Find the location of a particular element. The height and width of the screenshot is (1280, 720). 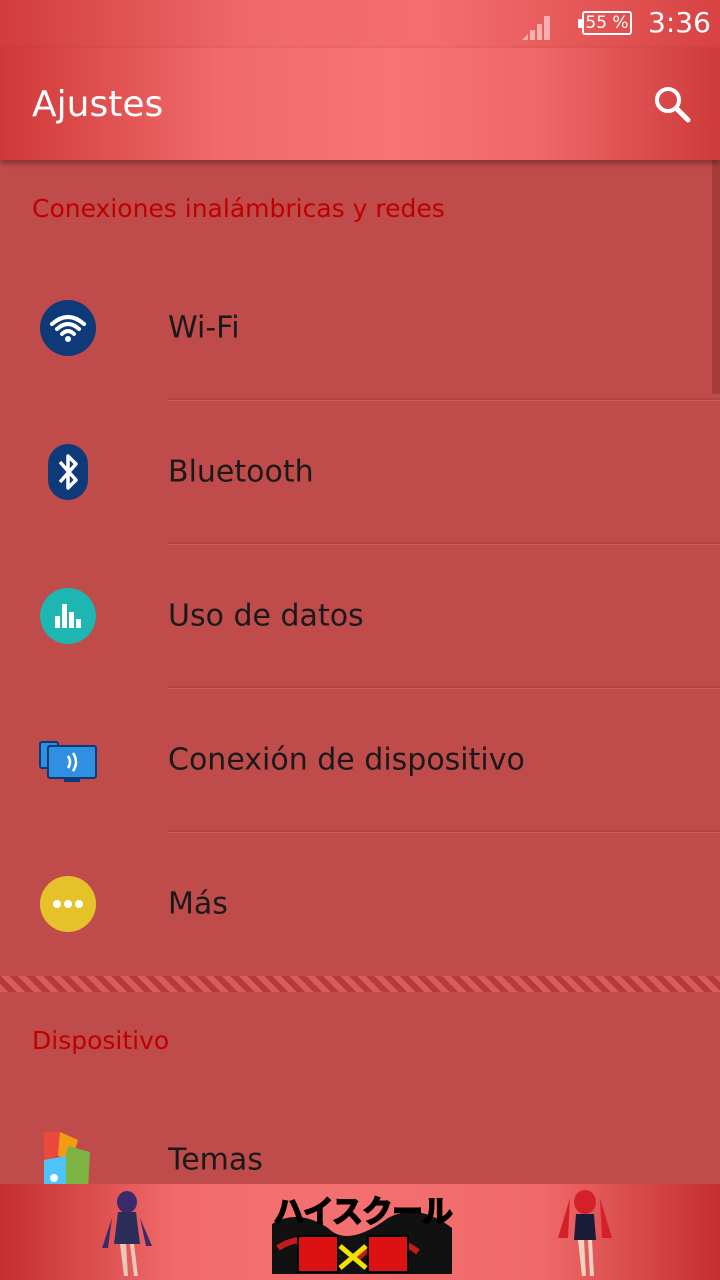

settings-item-wifi: Wi-Fi is located at coordinates (360, 328).